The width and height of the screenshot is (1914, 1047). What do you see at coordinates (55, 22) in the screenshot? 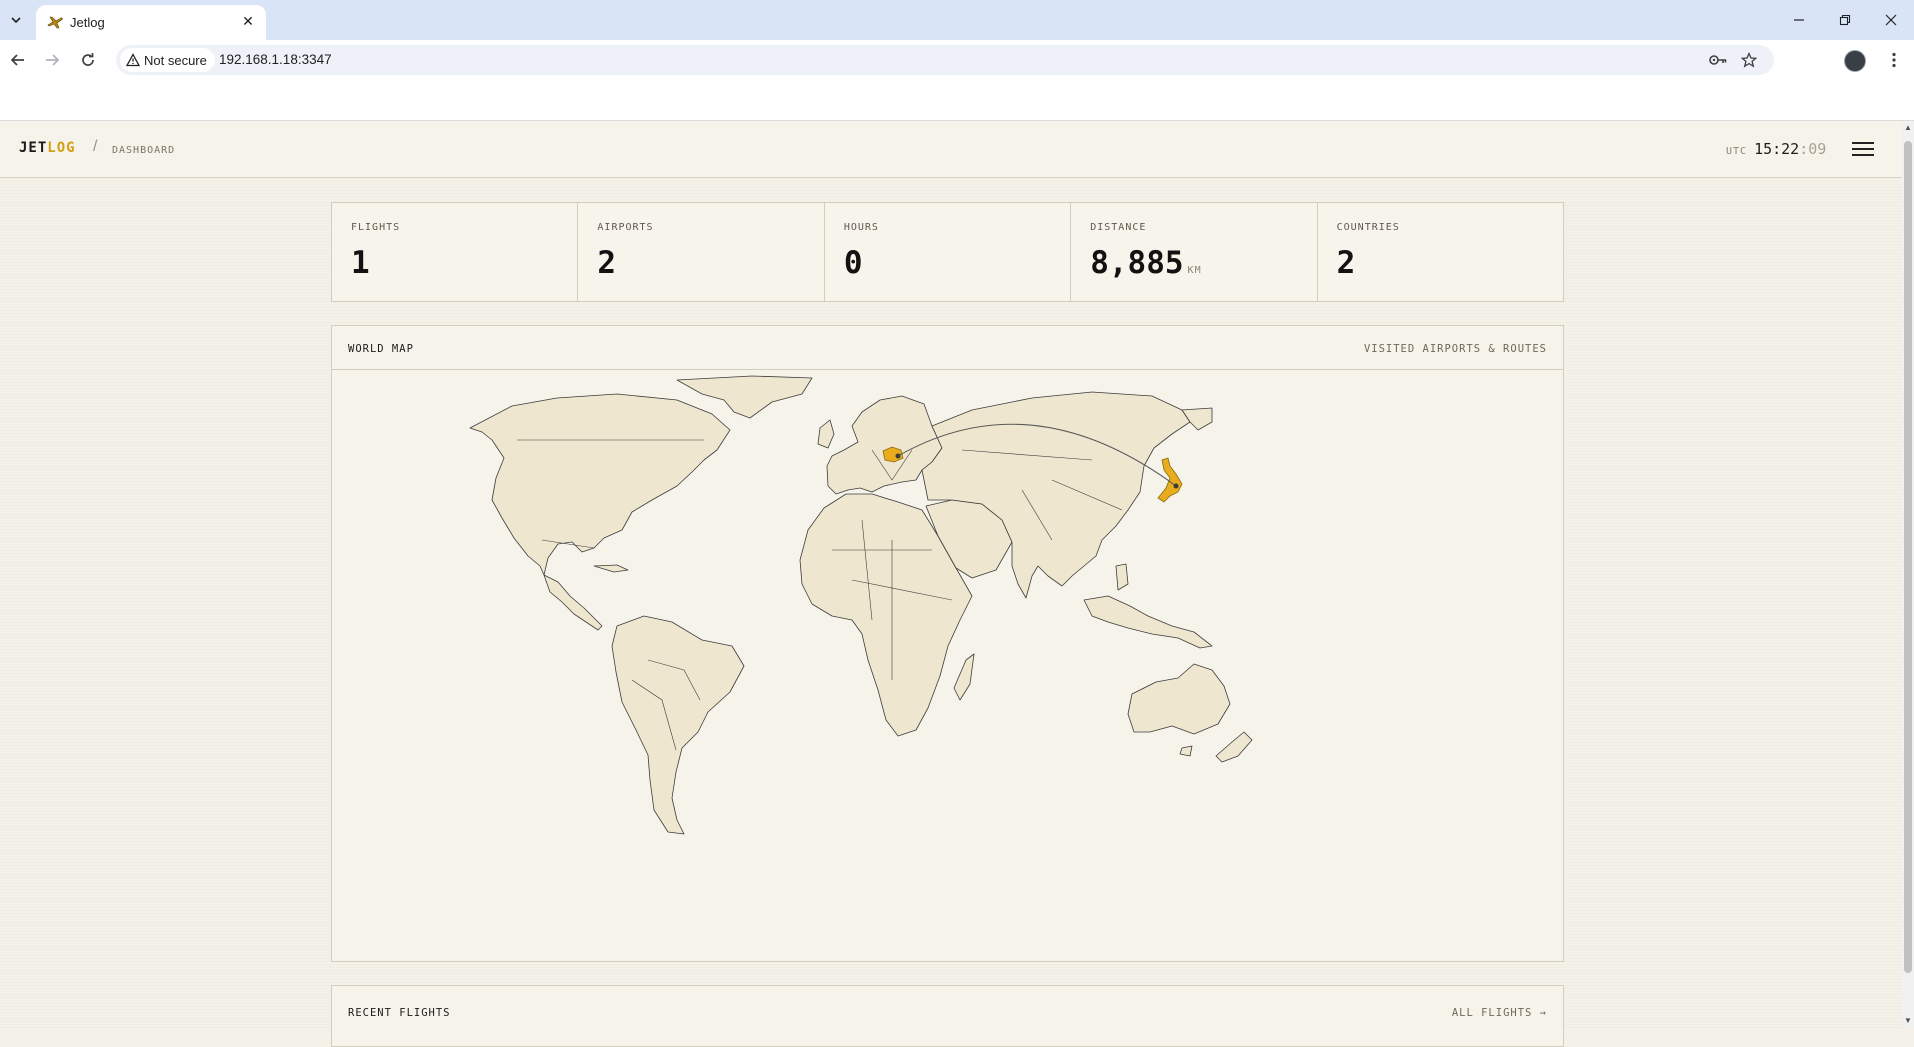
I see `plane-favicon-icon` at bounding box center [55, 22].